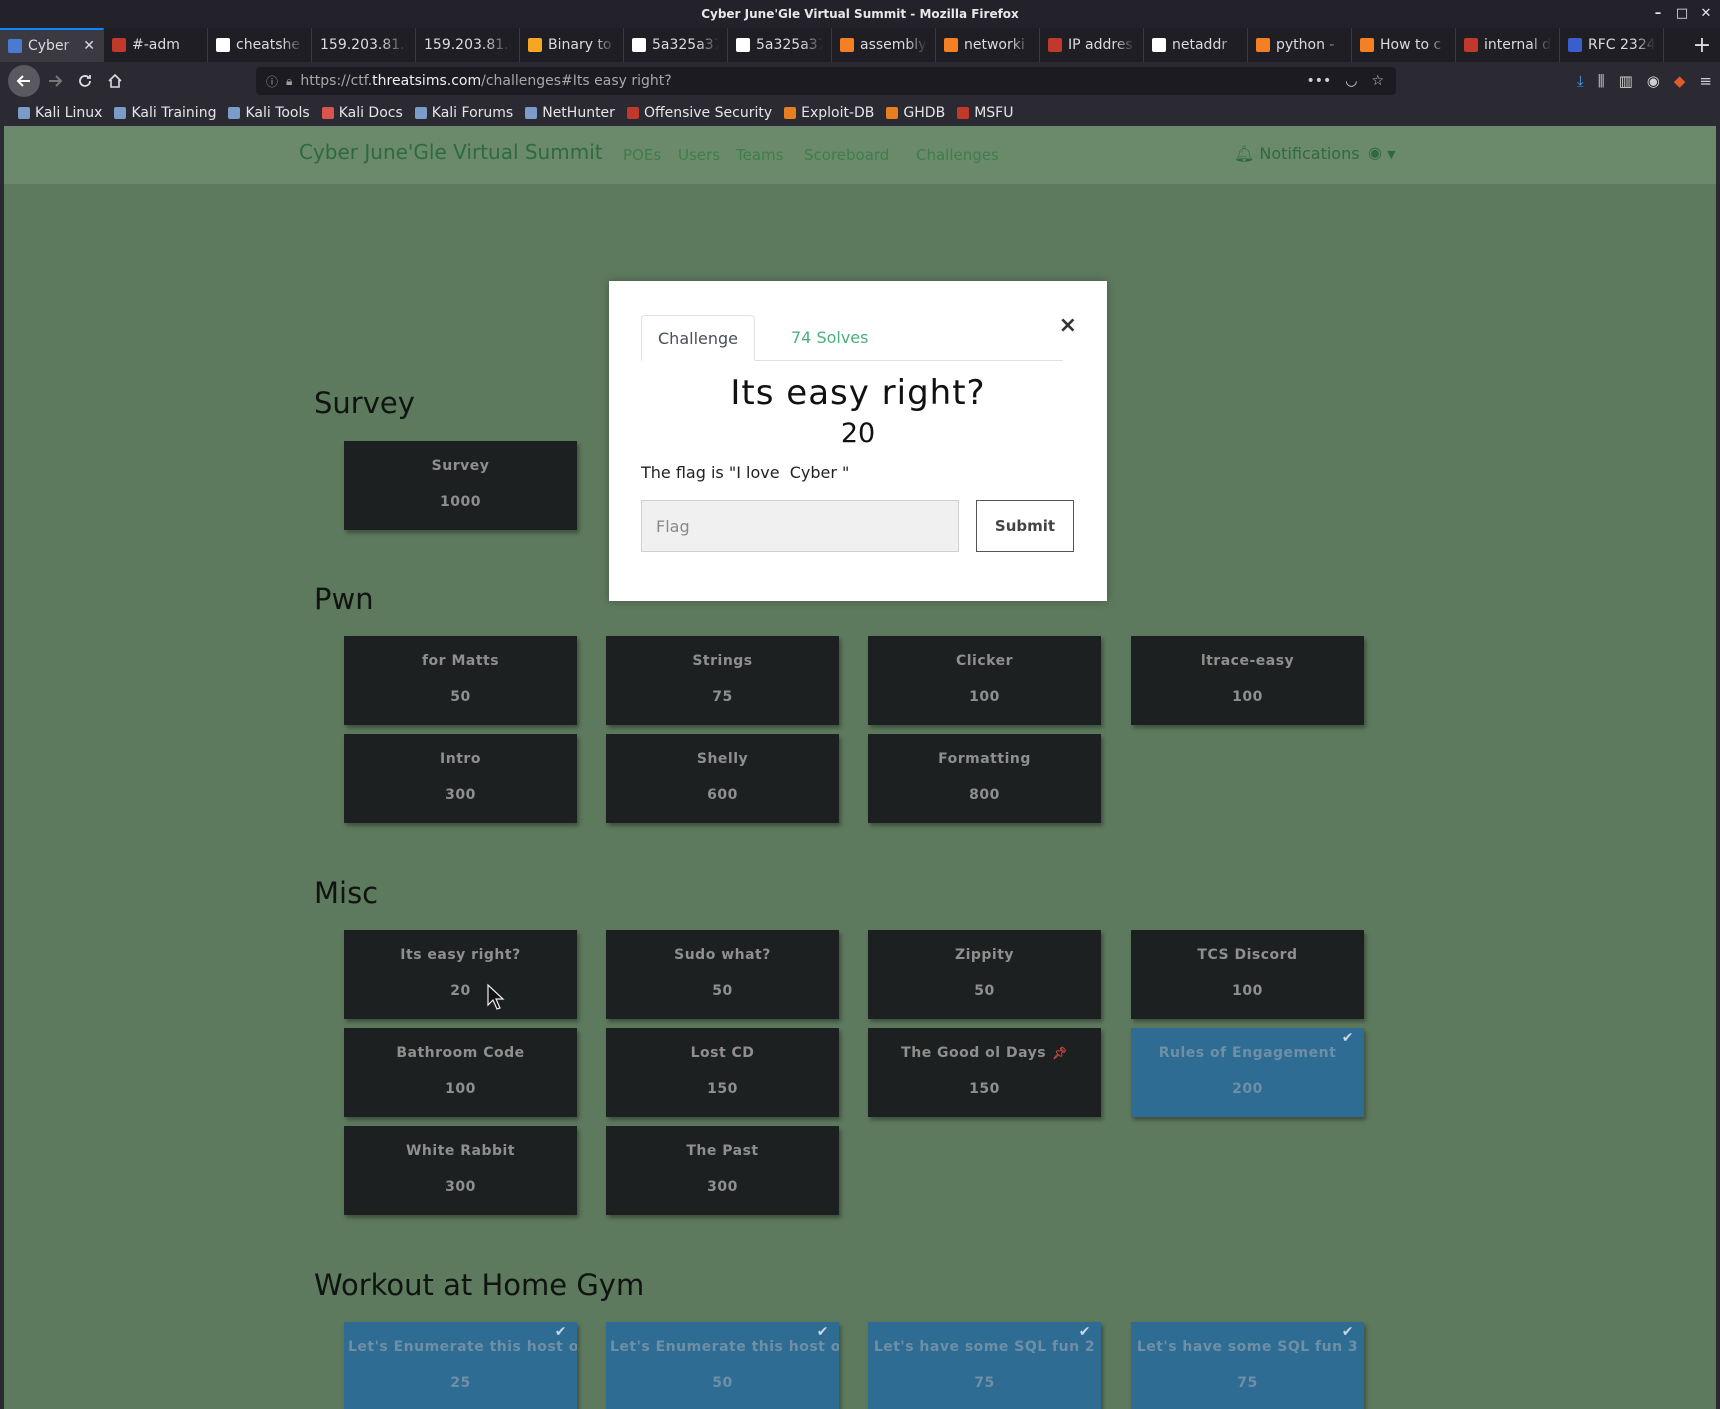 Image resolution: width=1720 pixels, height=1409 pixels. I want to click on challenge-card: Lost CD 150, so click(722, 1072).